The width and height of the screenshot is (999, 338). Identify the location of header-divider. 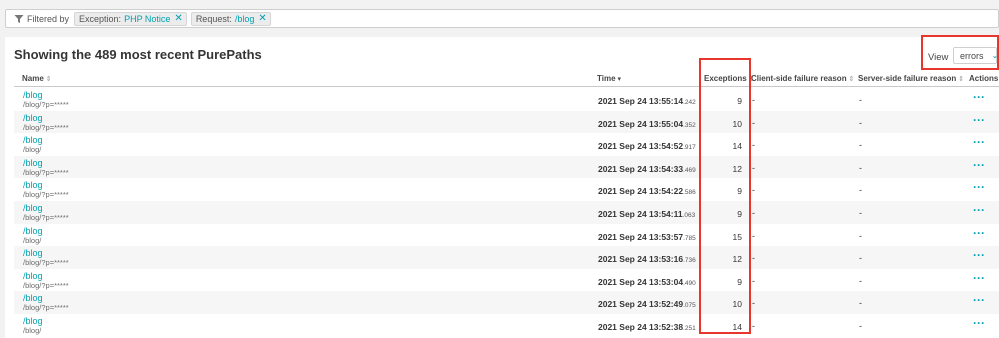
(506, 86).